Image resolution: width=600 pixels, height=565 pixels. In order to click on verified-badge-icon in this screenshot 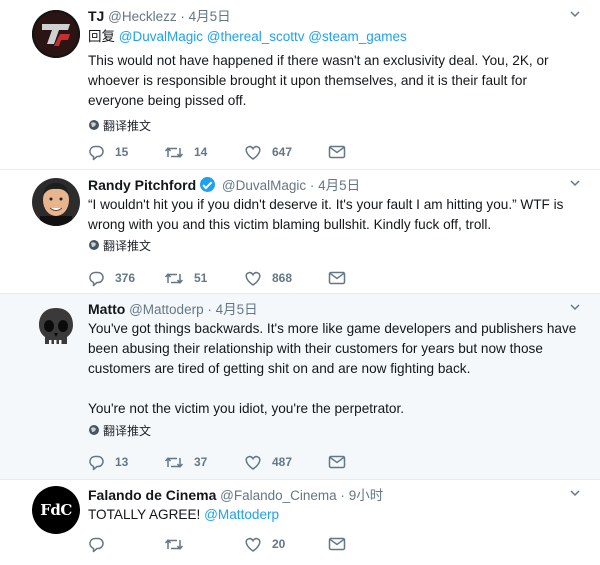, I will do `click(208, 184)`.